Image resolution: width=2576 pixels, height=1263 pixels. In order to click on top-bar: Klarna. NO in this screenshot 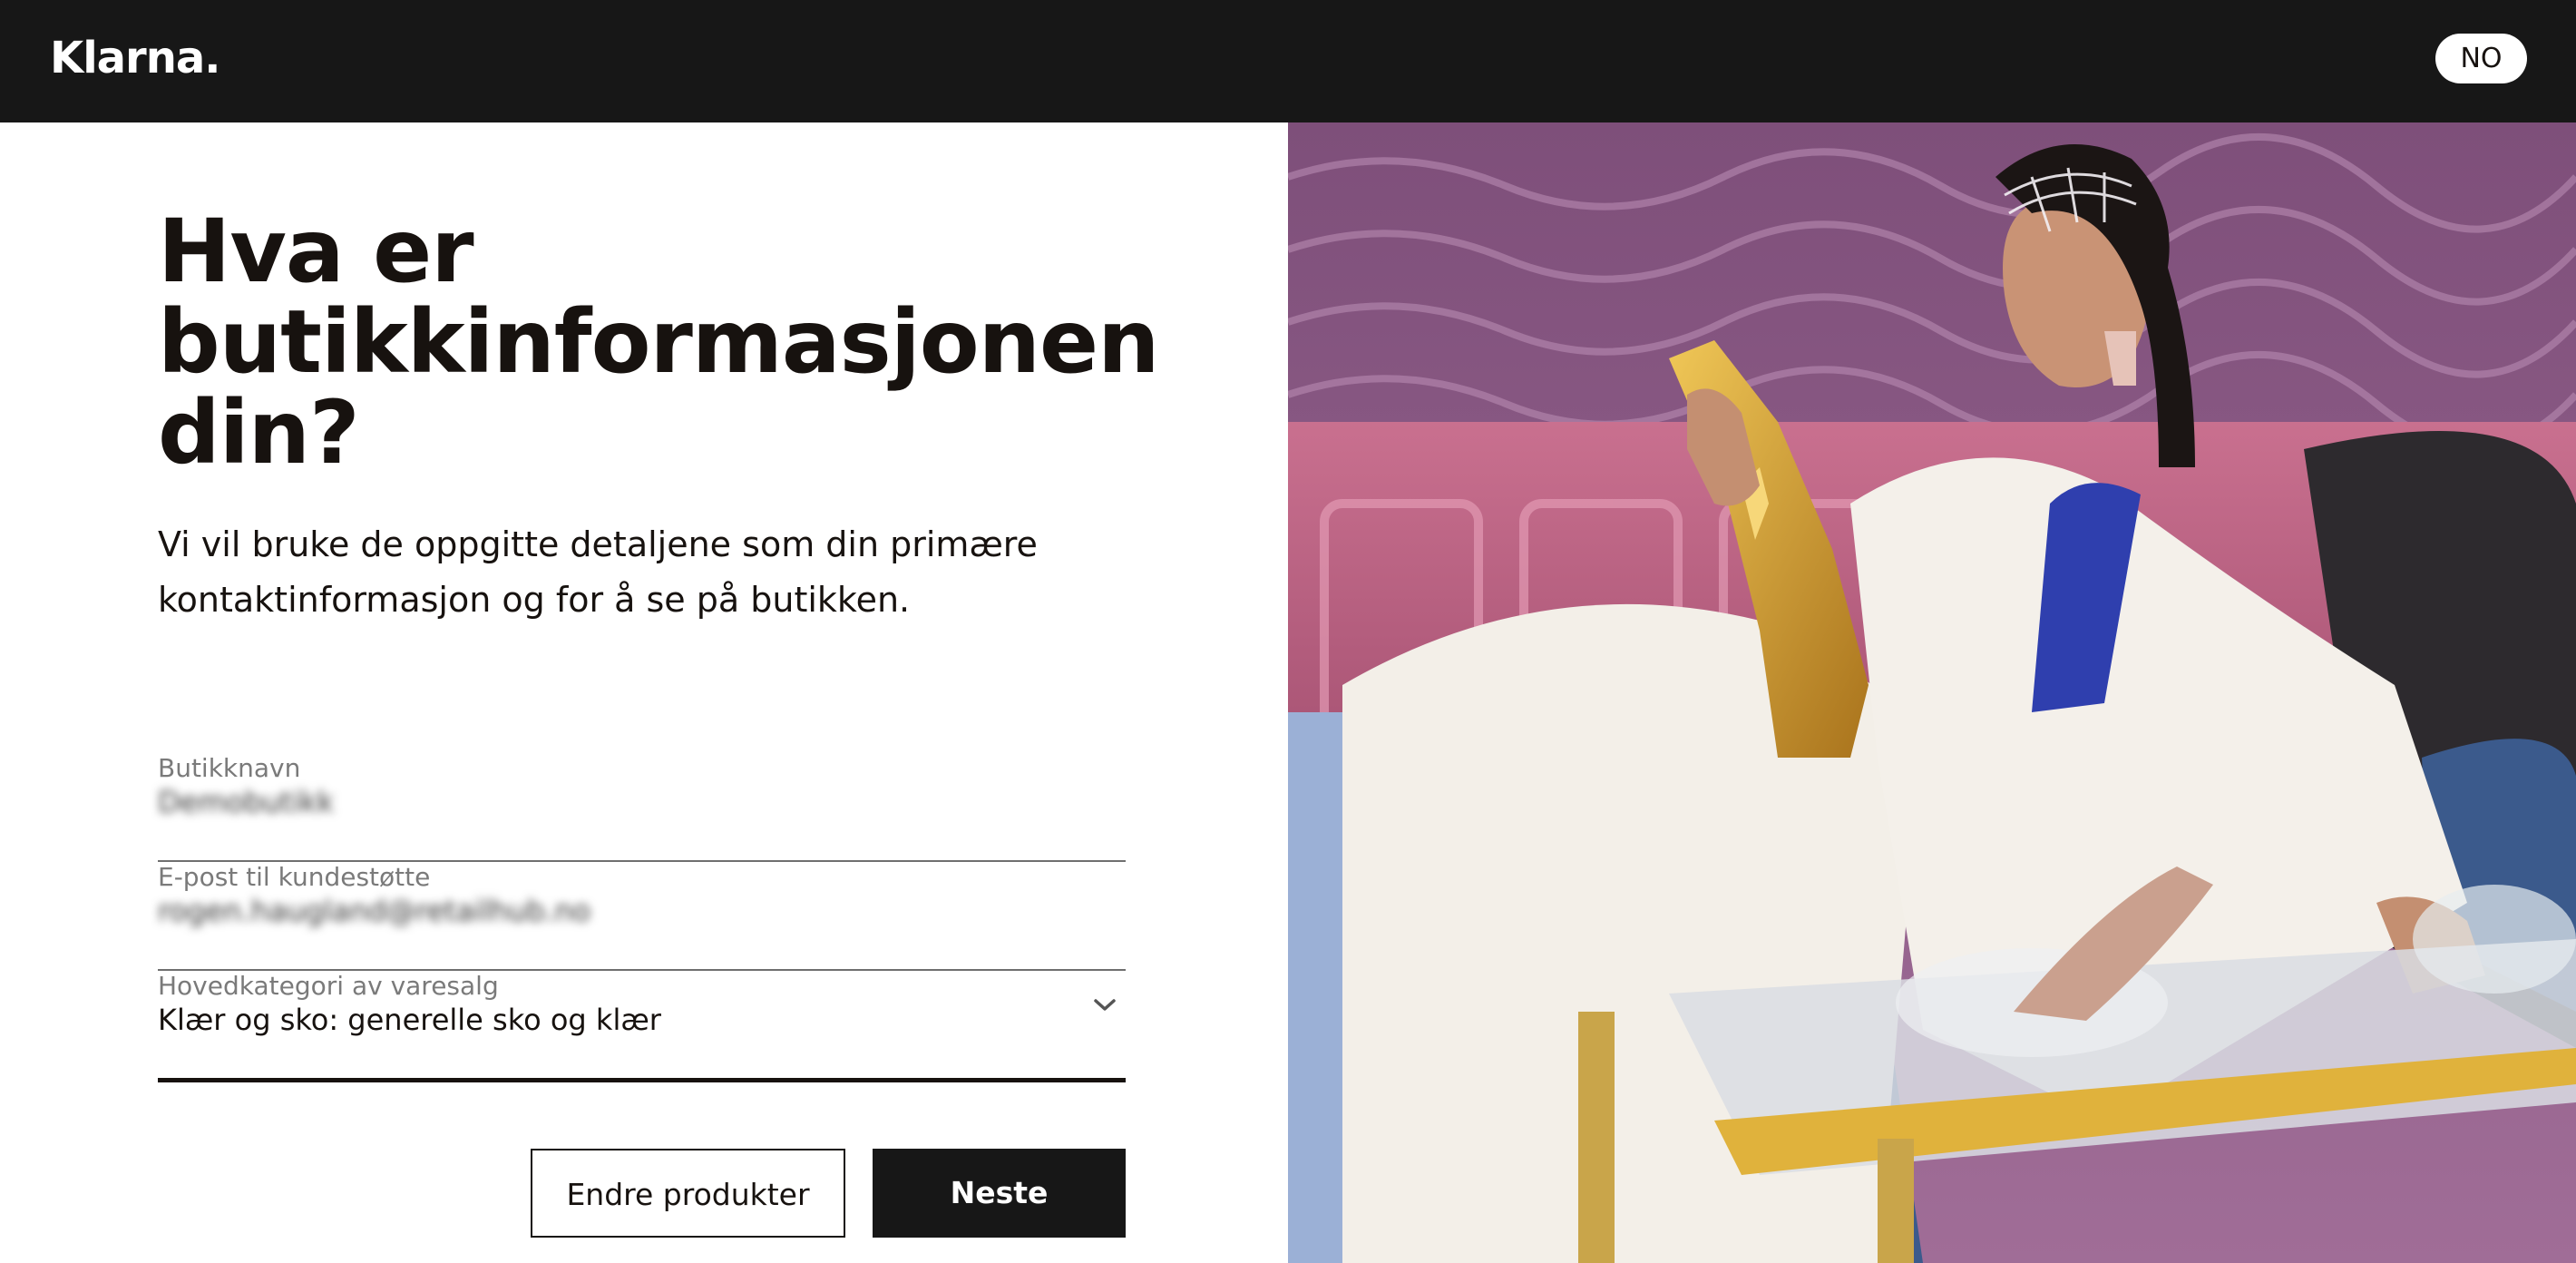, I will do `click(1288, 61)`.